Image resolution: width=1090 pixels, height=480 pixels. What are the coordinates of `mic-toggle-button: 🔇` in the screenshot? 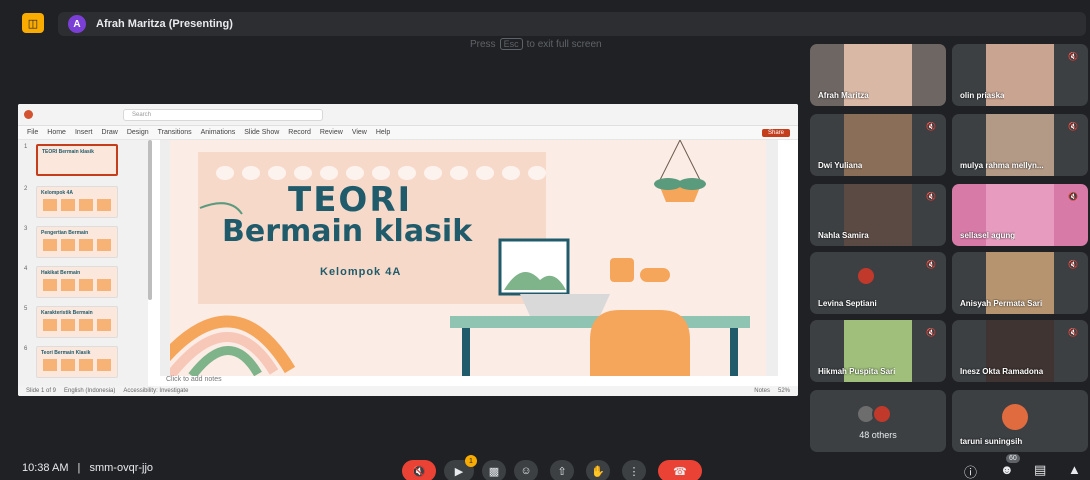 It's located at (419, 470).